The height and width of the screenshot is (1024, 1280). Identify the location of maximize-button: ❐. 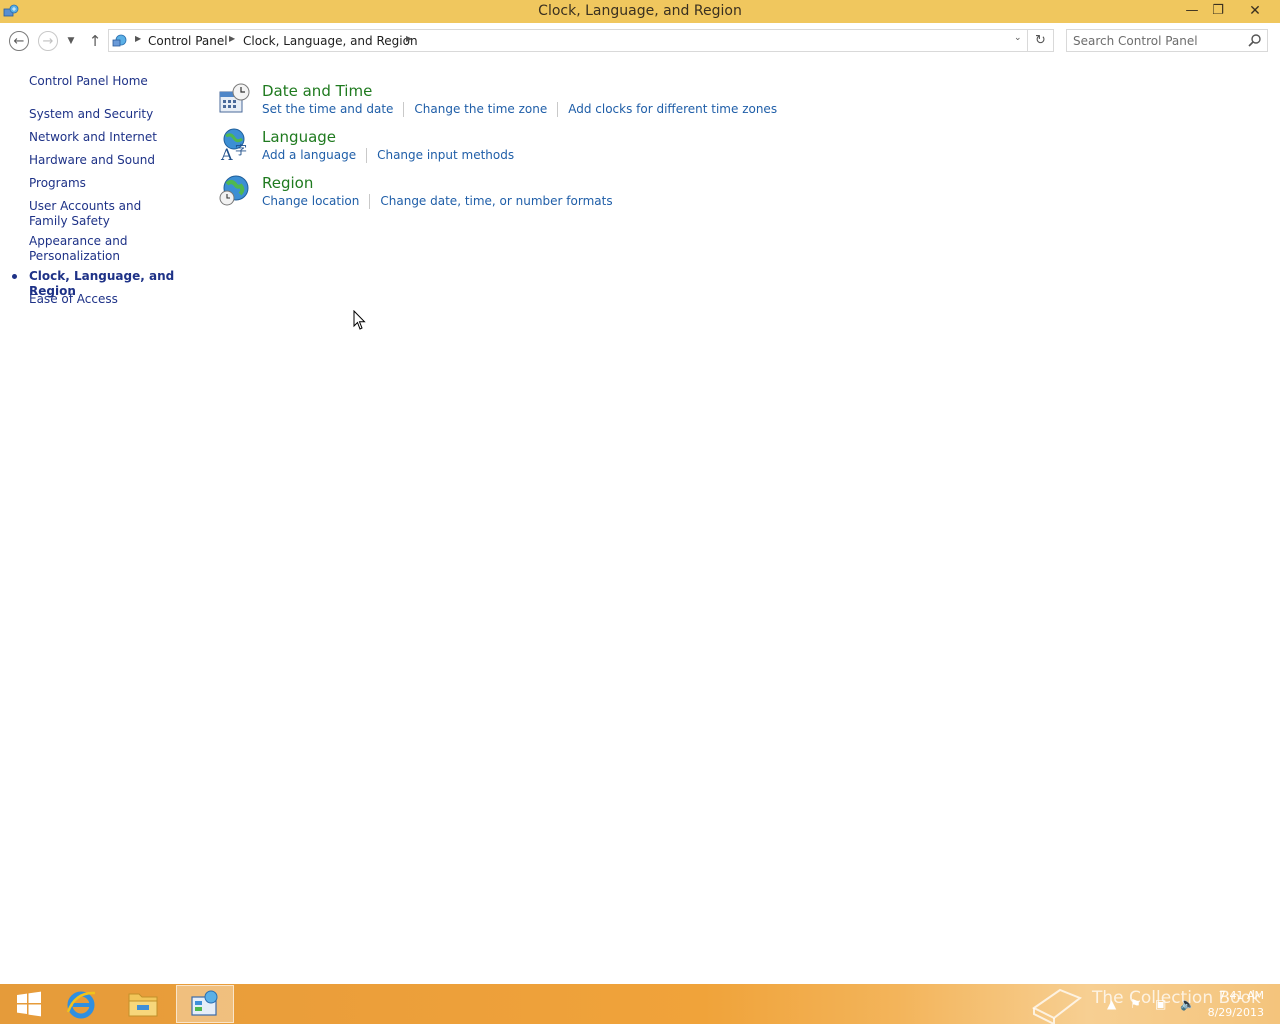
(1218, 10).